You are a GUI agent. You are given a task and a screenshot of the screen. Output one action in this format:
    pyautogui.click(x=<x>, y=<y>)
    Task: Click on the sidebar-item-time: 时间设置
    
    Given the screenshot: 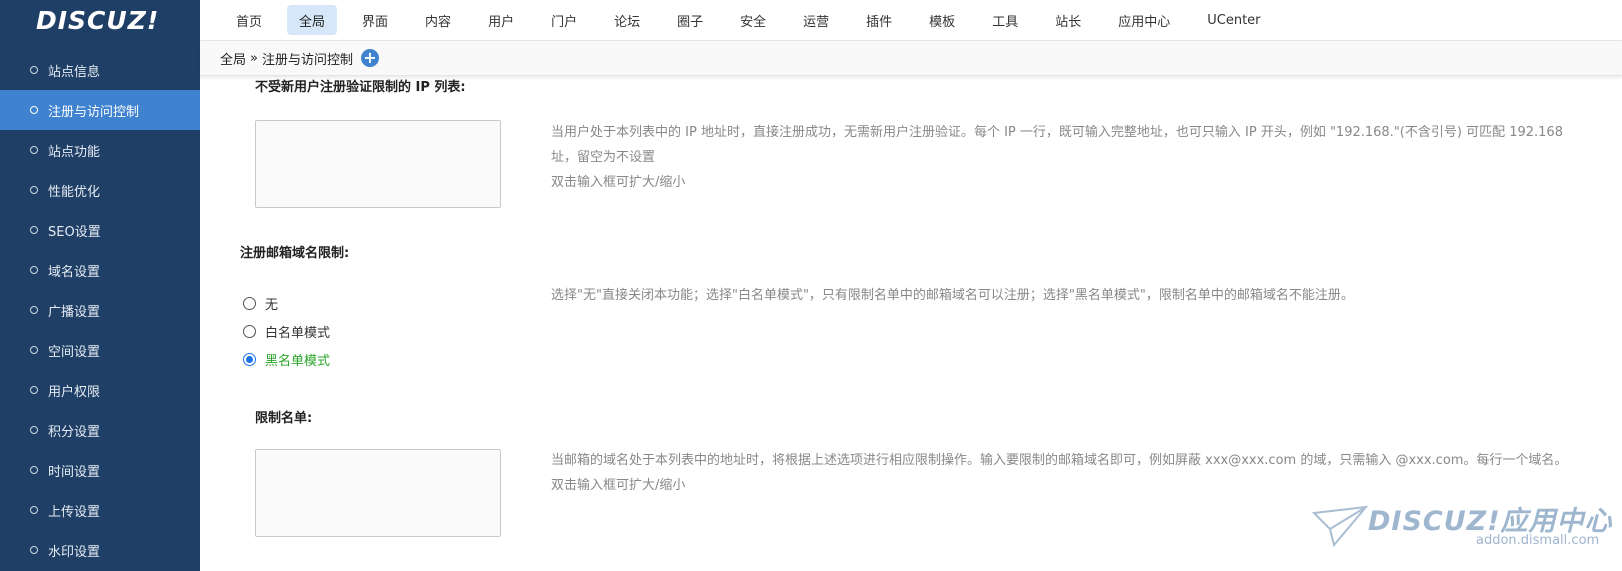 What is the action you would take?
    pyautogui.click(x=100, y=470)
    